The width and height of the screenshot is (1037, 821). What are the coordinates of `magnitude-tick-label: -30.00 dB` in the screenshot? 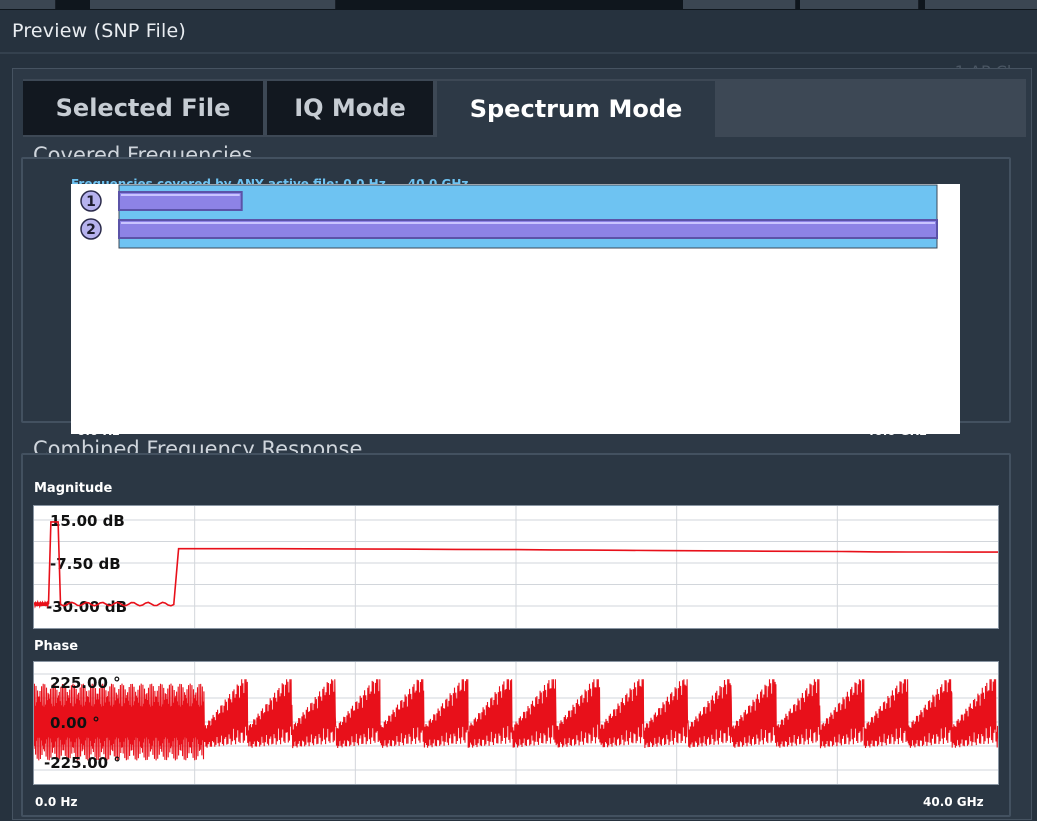 It's located at (86, 607).